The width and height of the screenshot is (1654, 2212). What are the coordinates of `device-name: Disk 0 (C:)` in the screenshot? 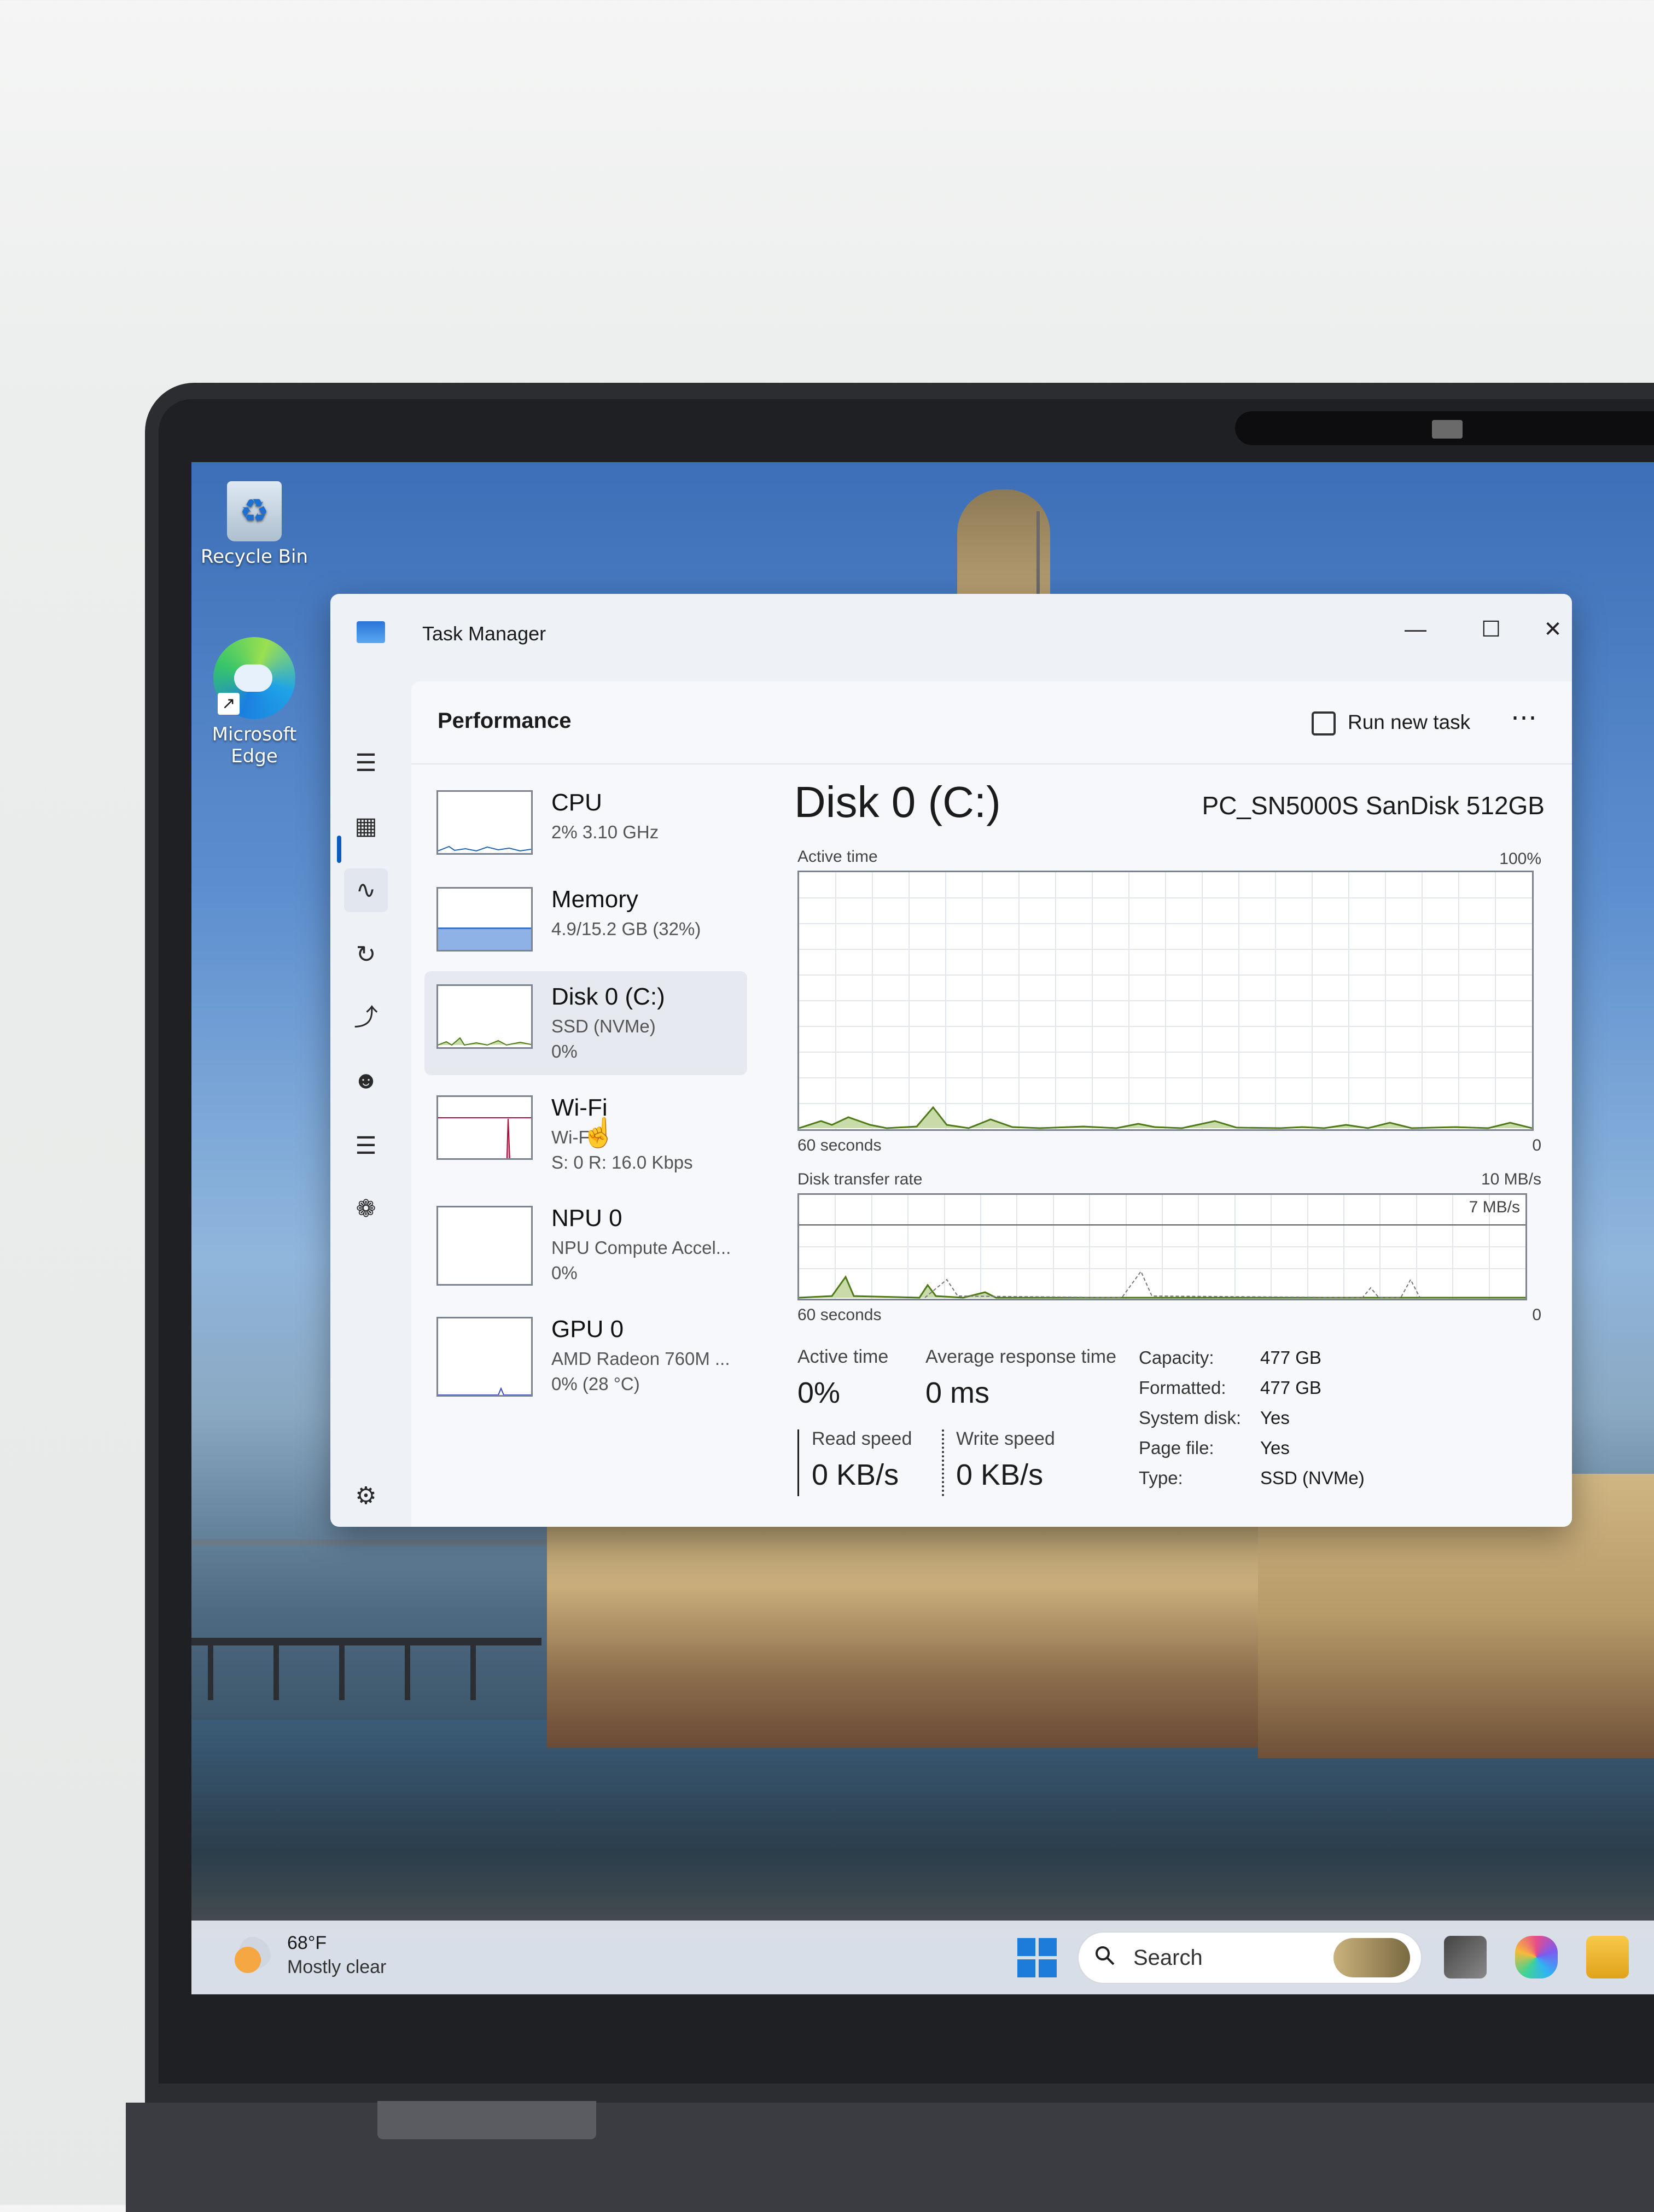 It's located at (608, 996).